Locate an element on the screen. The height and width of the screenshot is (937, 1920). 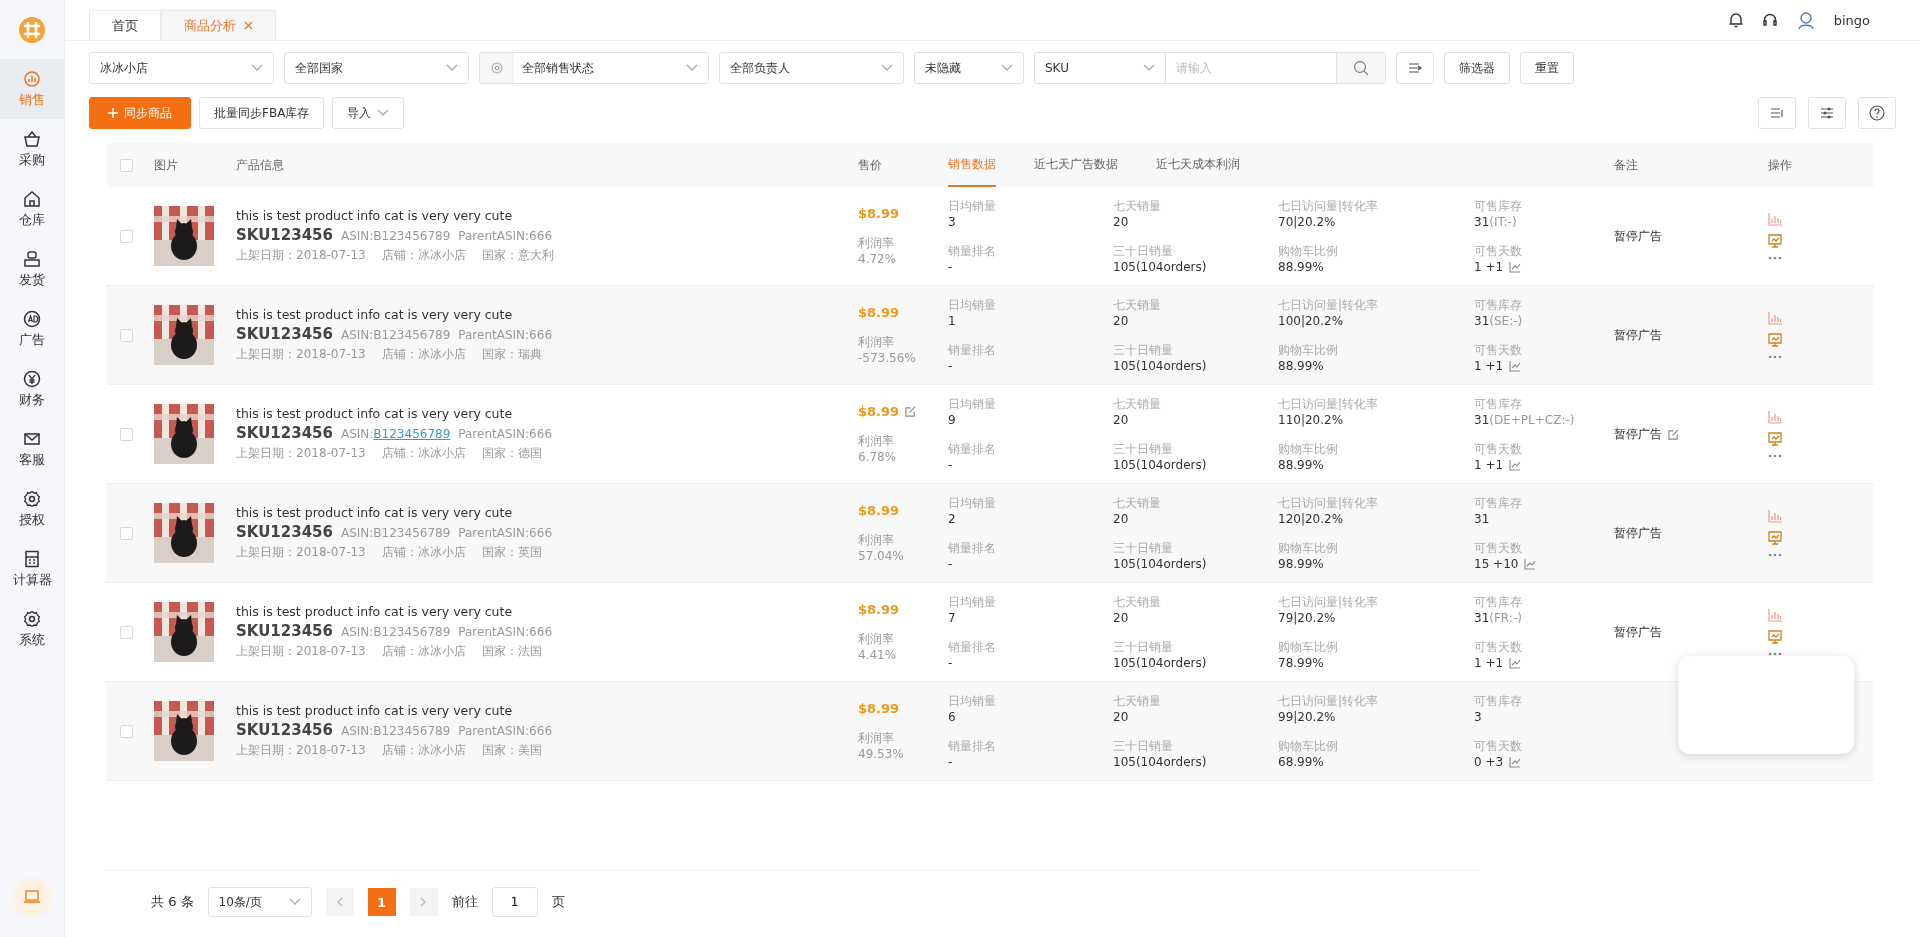
page-input: 1 is located at coordinates (514, 902).